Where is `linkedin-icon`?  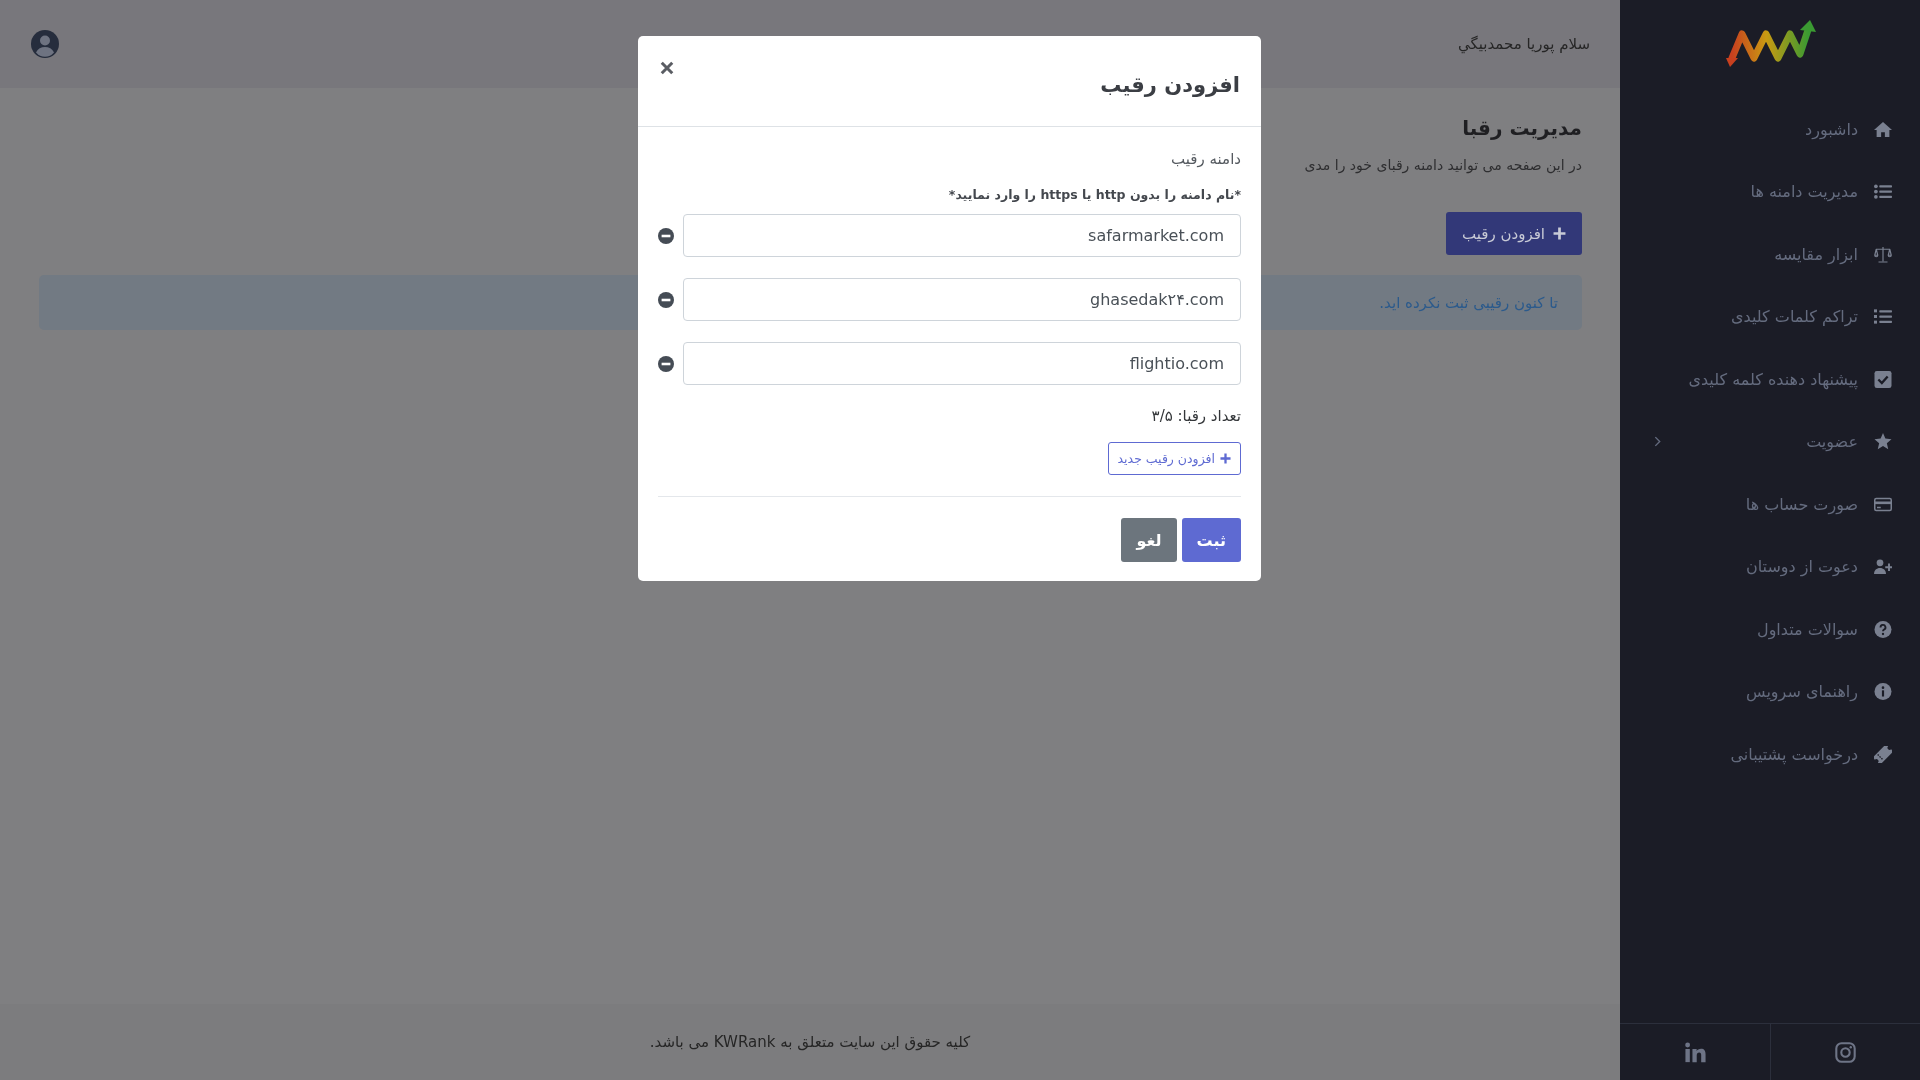
linkedin-icon is located at coordinates (1695, 1052).